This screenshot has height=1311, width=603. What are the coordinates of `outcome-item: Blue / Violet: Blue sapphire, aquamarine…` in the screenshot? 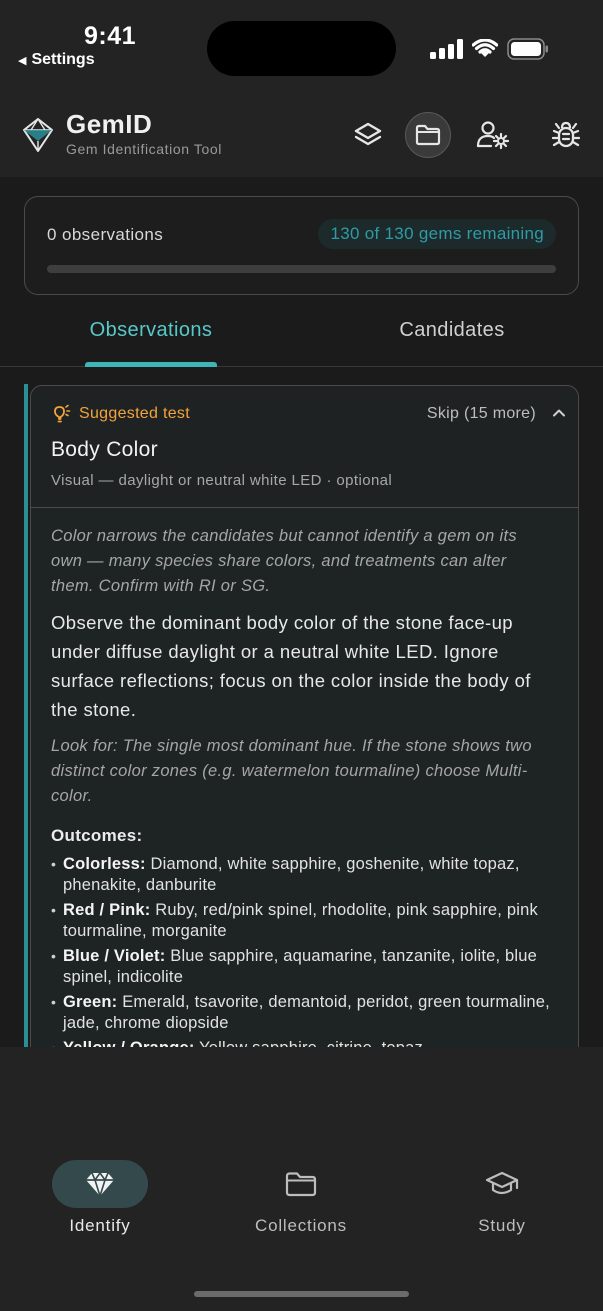 It's located at (301, 967).